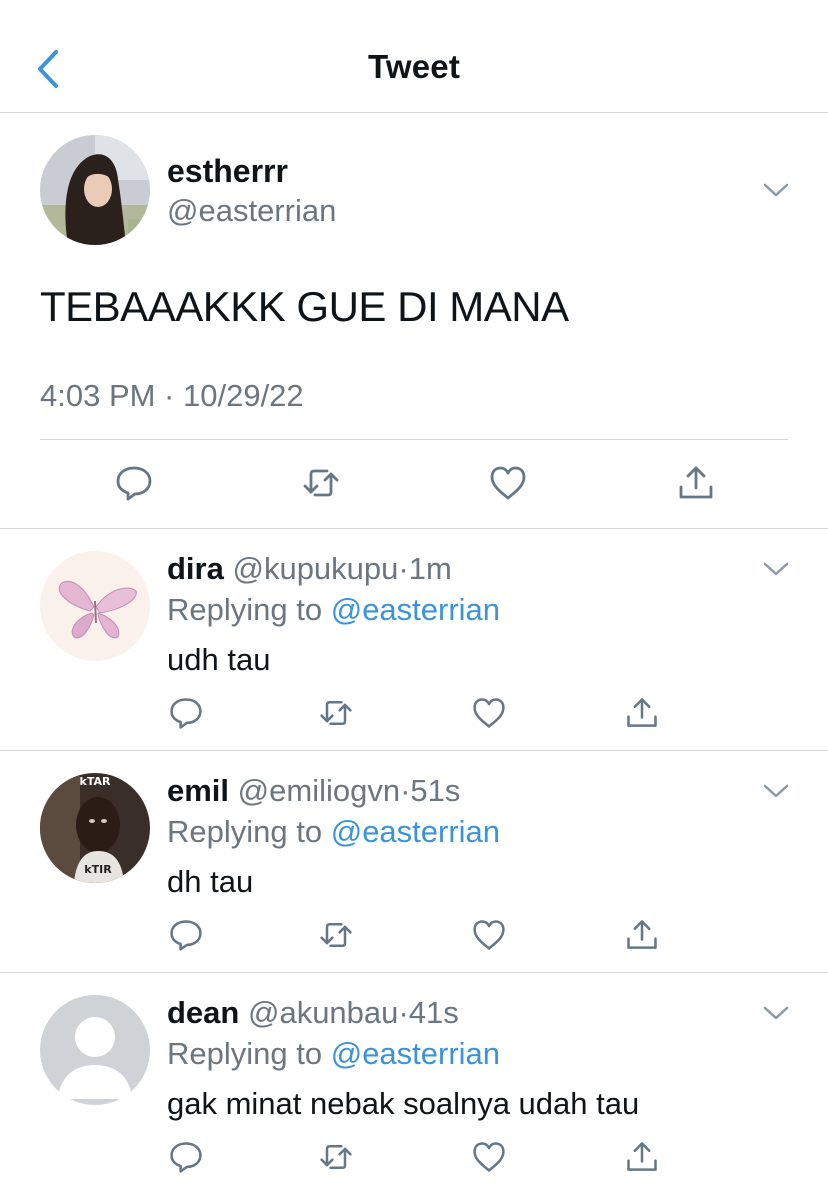 Image resolution: width=828 pixels, height=1190 pixels. I want to click on reply-text: udh tau, so click(219, 659).